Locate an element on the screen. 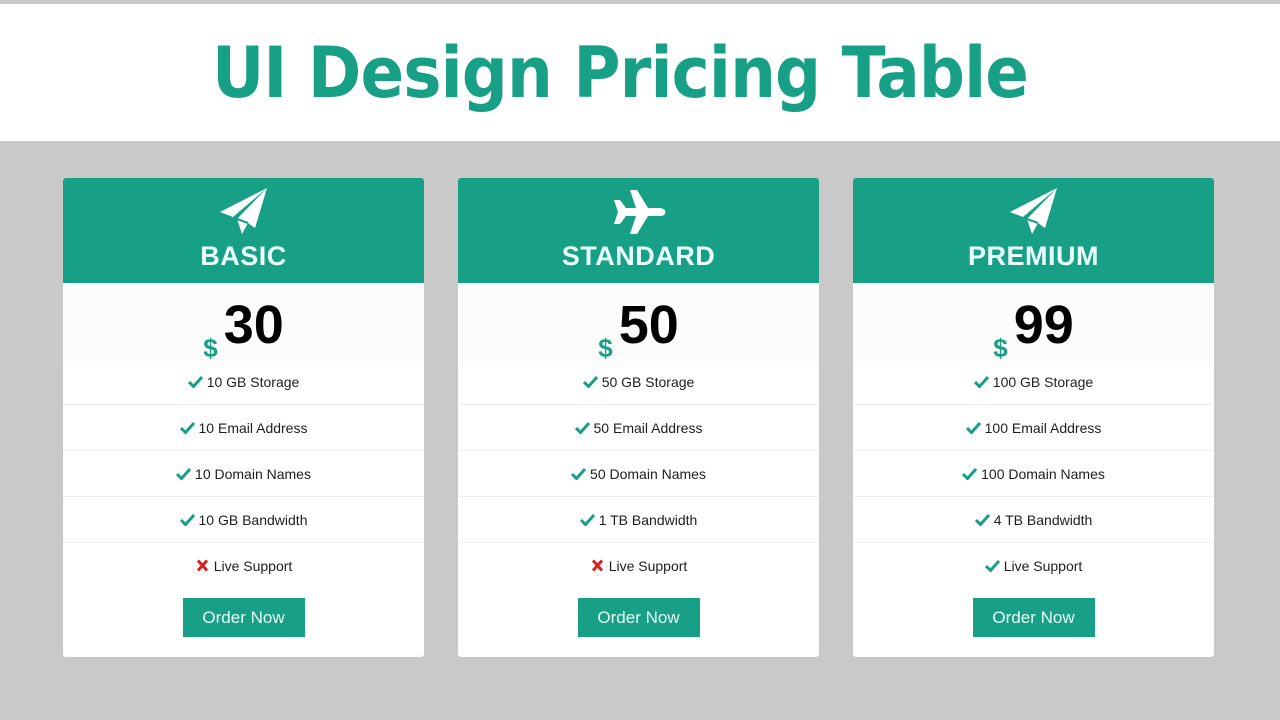  feature-text: 10 GB Bandwidth is located at coordinates (253, 520).